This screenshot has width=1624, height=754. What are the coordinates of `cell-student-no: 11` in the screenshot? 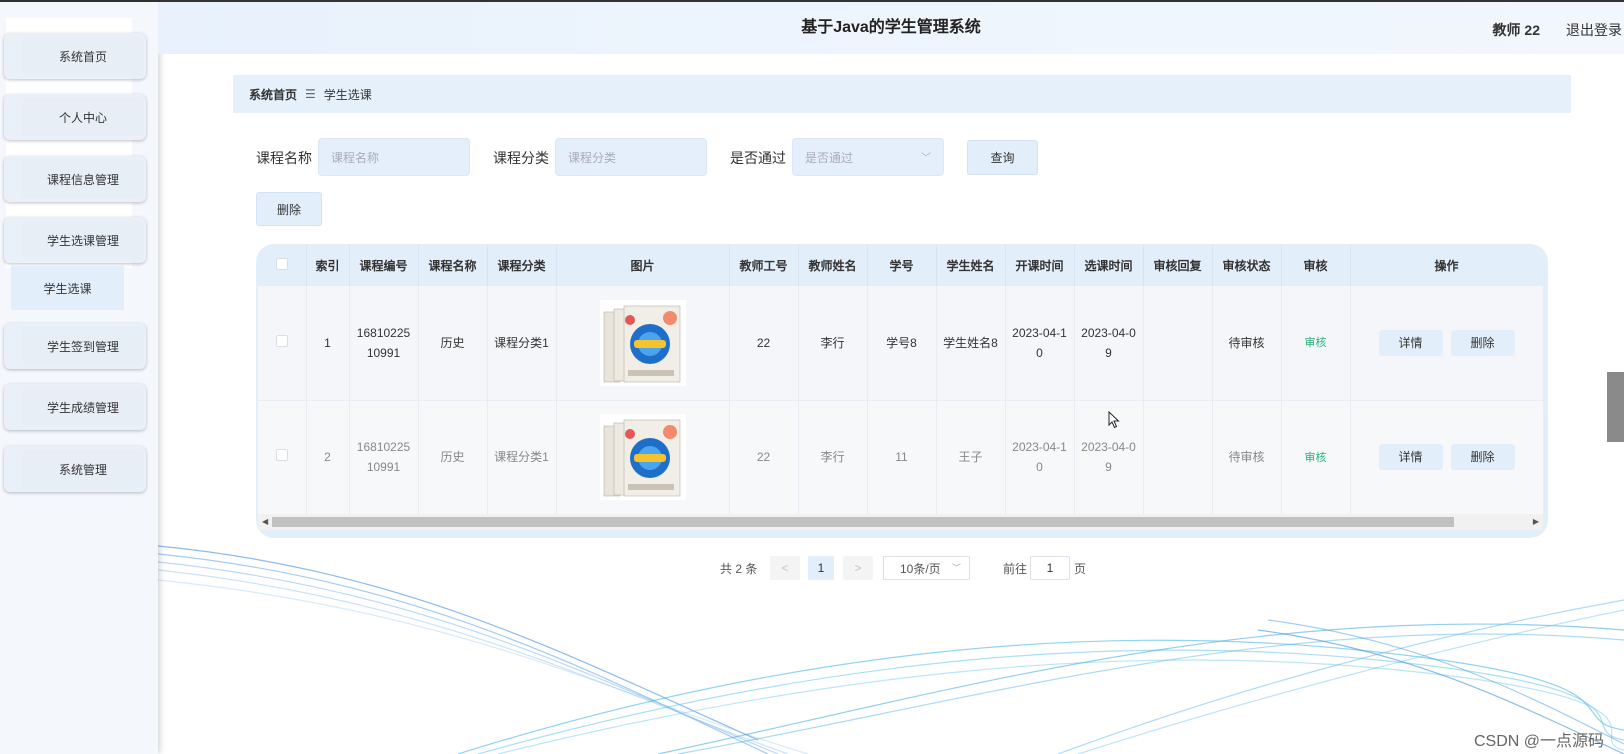 It's located at (902, 457).